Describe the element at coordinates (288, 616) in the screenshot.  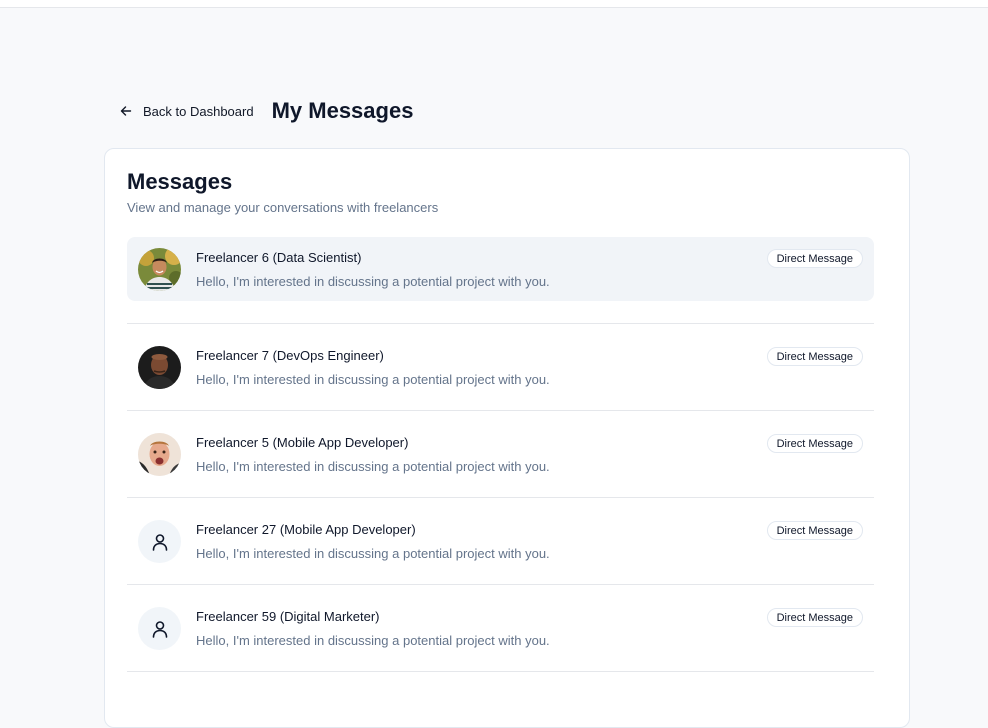
I see `conversation-name: Freelancer 59 (Digital Marketer)` at that location.